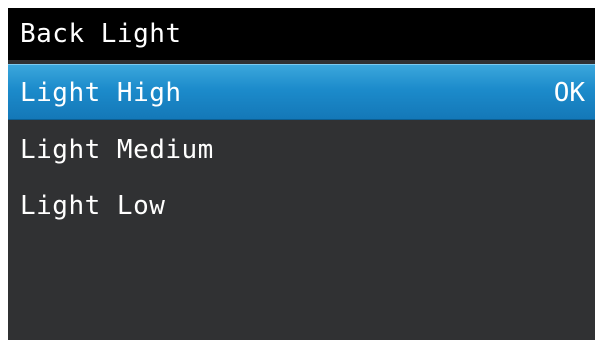 The image size is (603, 340). I want to click on menu-item-label: Light Medium, so click(117, 150).